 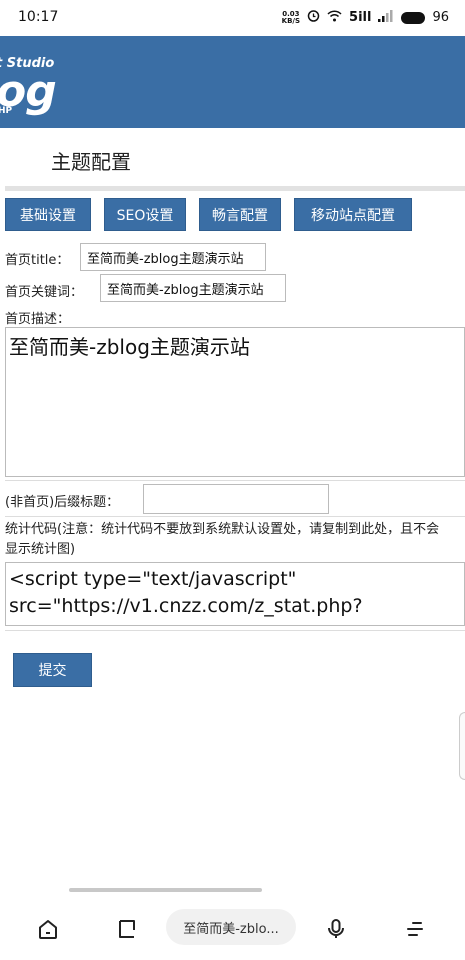 What do you see at coordinates (232, 18) in the screenshot?
I see `status-bar: 10:17 0.03 KB/S 5ill 96` at bounding box center [232, 18].